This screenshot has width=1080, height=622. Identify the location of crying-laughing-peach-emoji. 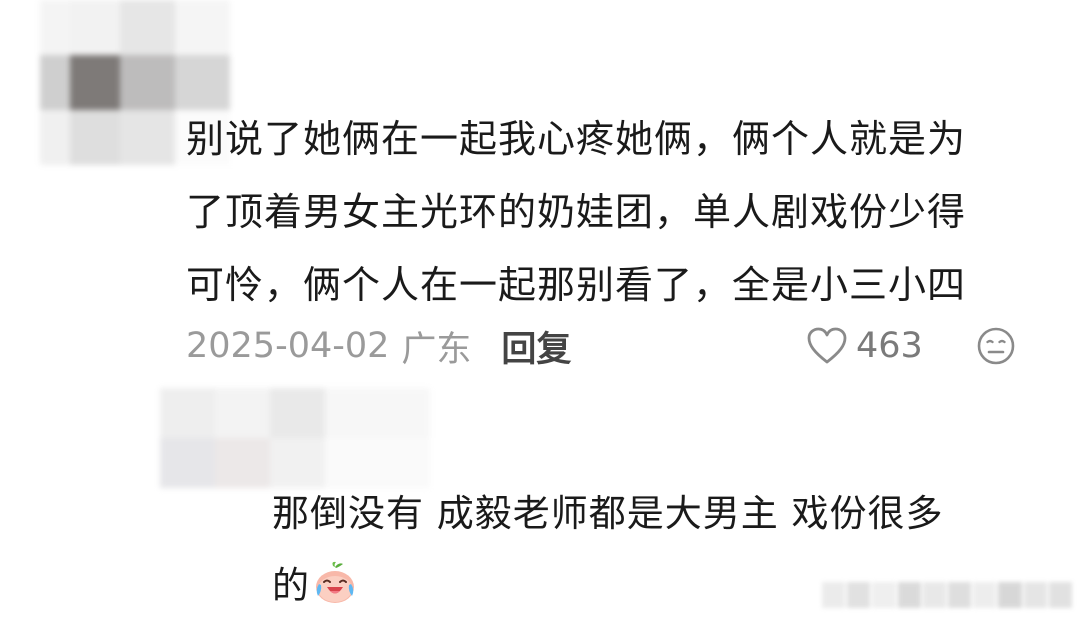
(335, 582).